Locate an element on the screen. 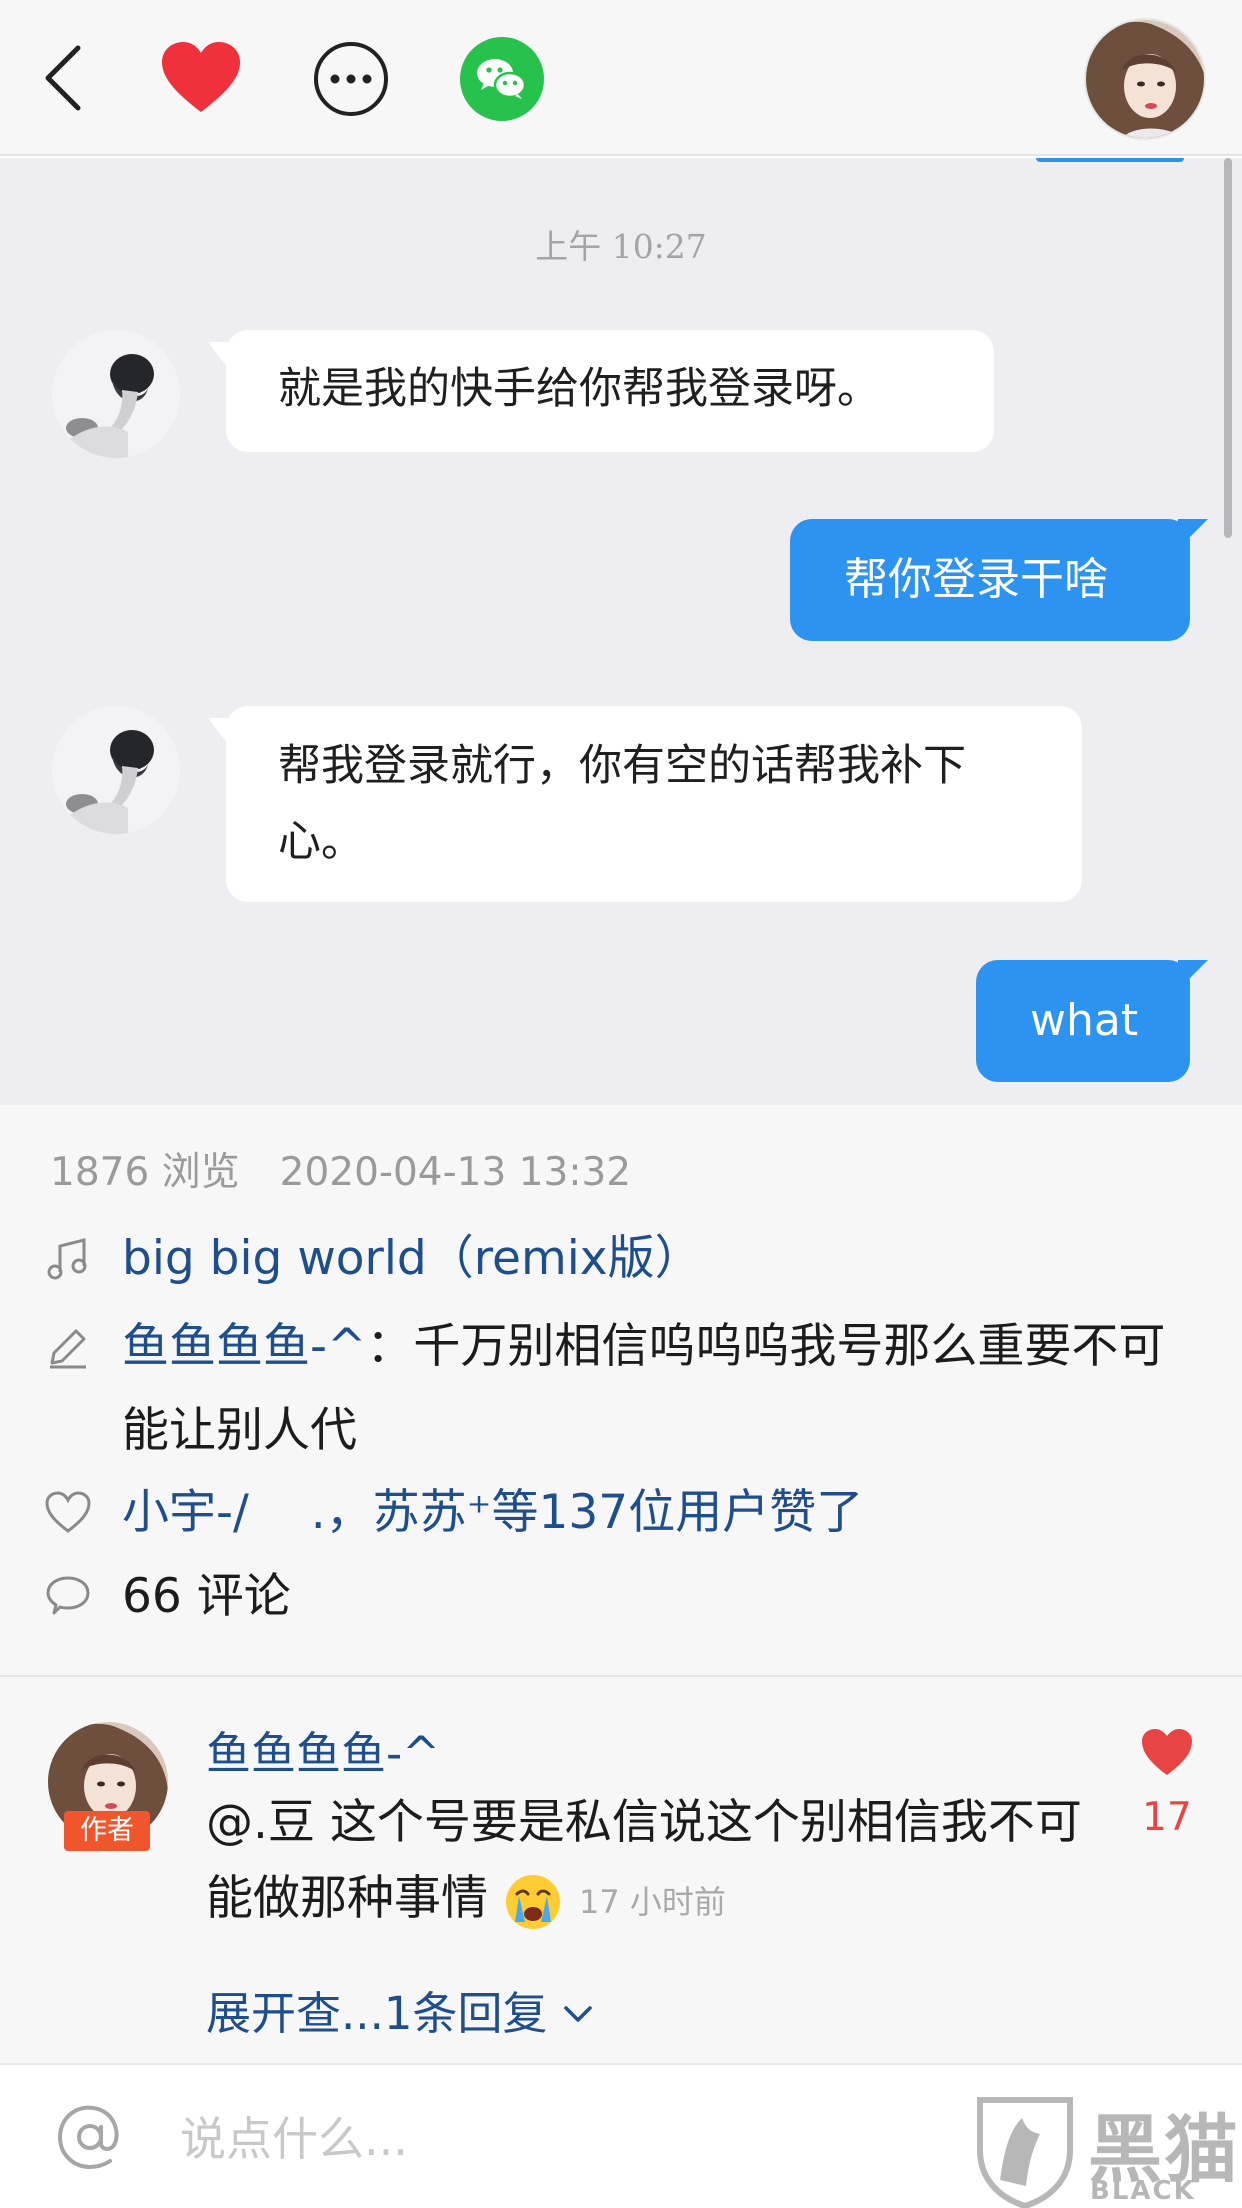 Image resolution: width=1242 pixels, height=2208 pixels. music-note-icon is located at coordinates (68, 1260).